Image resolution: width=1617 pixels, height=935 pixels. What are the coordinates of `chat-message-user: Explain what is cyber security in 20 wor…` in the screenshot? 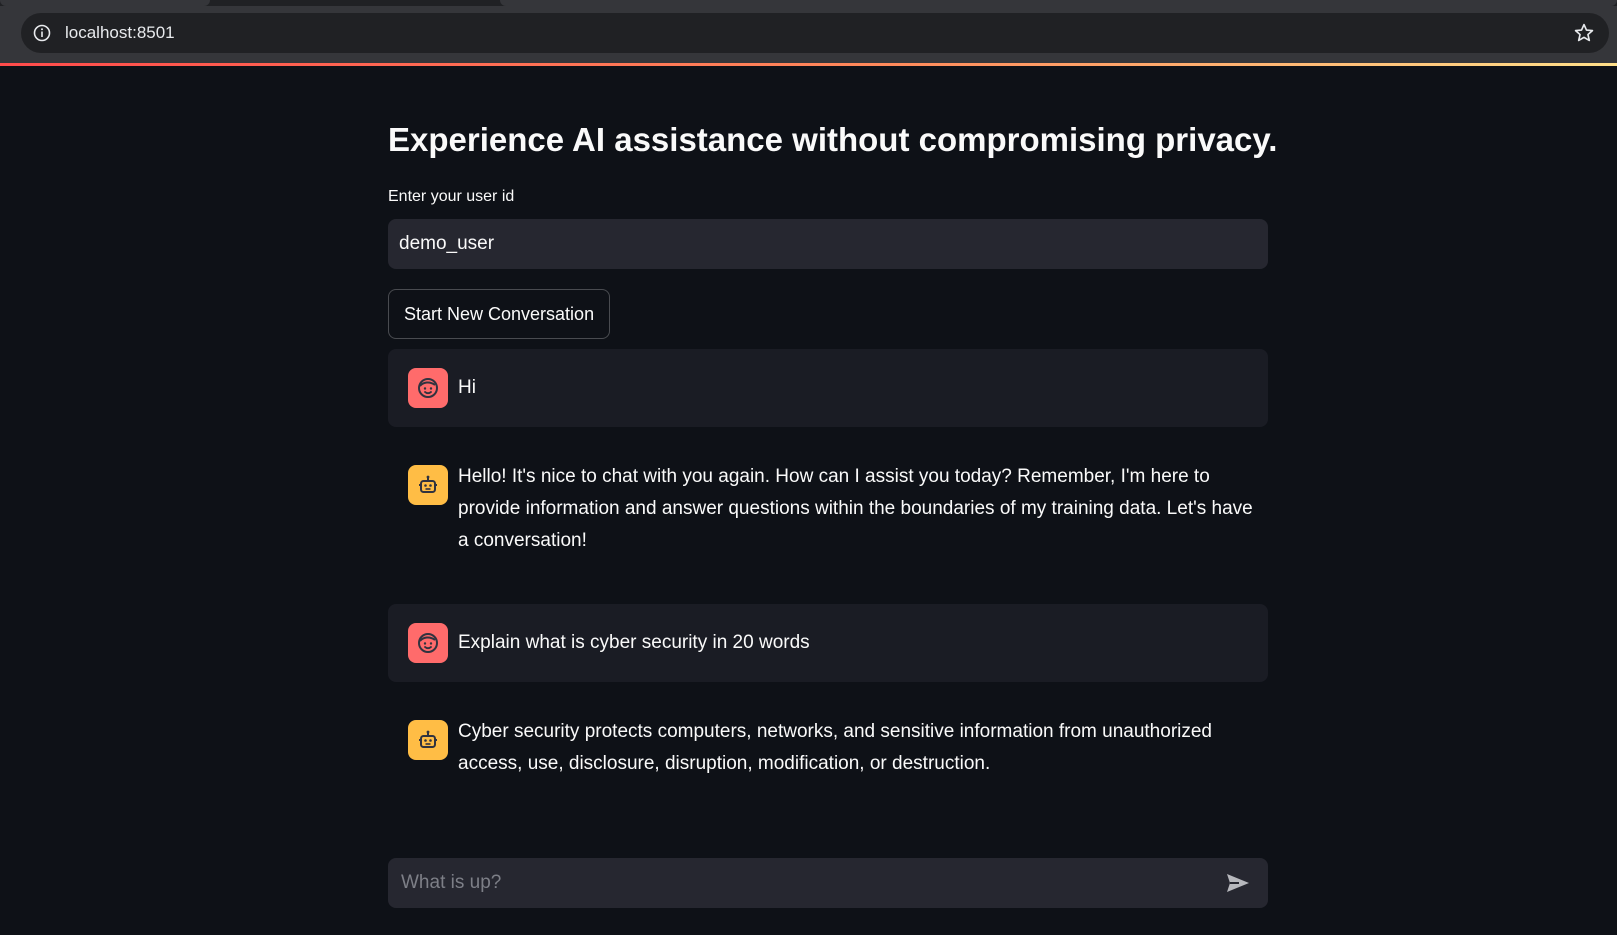 It's located at (828, 643).